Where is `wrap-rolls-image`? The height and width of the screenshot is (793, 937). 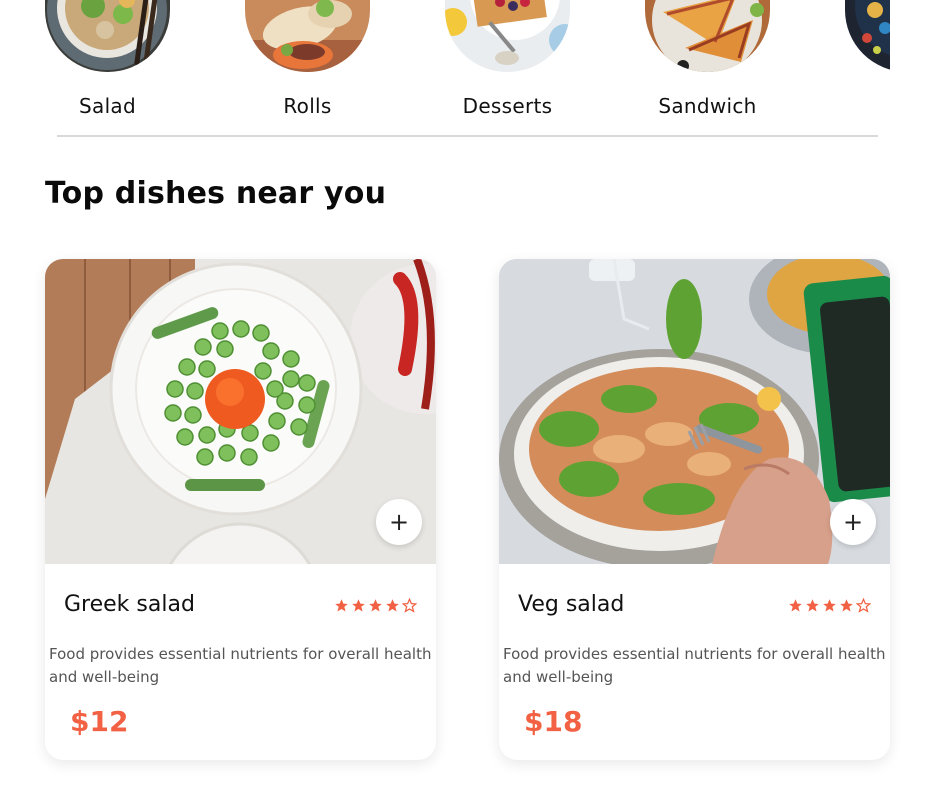 wrap-rolls-image is located at coordinates (307, 36).